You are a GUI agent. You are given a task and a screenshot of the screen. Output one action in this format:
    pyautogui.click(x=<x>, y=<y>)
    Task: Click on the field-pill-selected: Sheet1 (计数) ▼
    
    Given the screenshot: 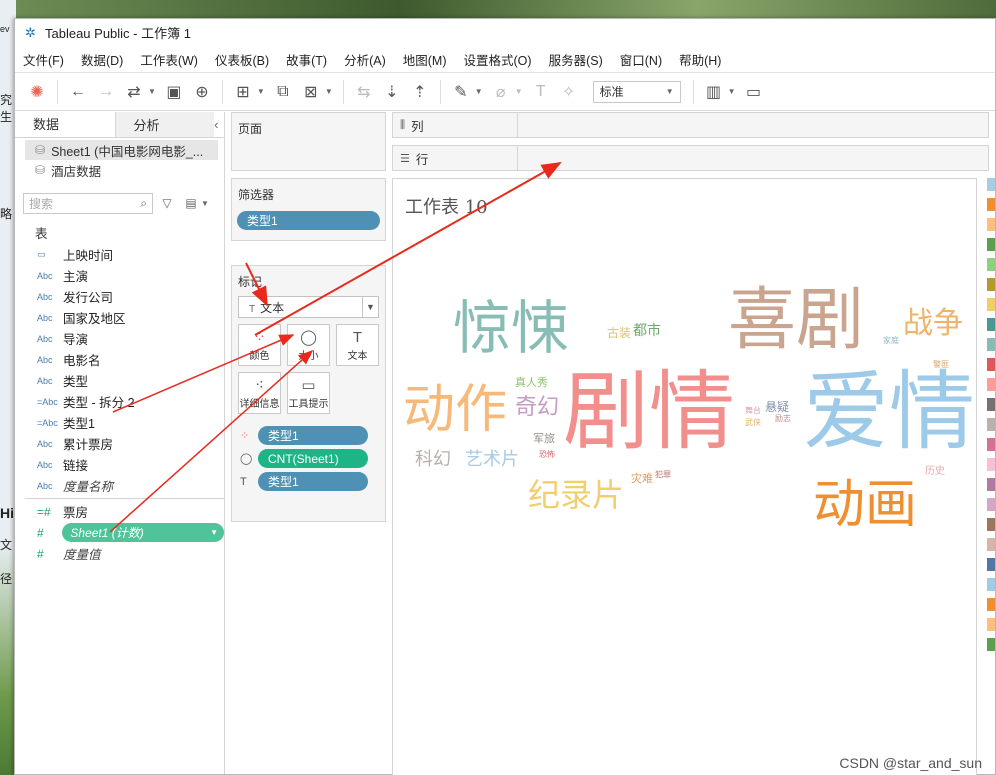 What is the action you would take?
    pyautogui.click(x=143, y=532)
    